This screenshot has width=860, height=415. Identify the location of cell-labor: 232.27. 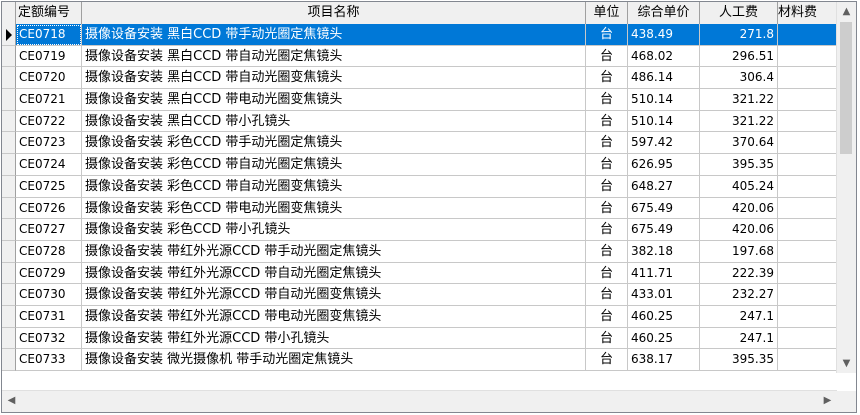
(739, 295).